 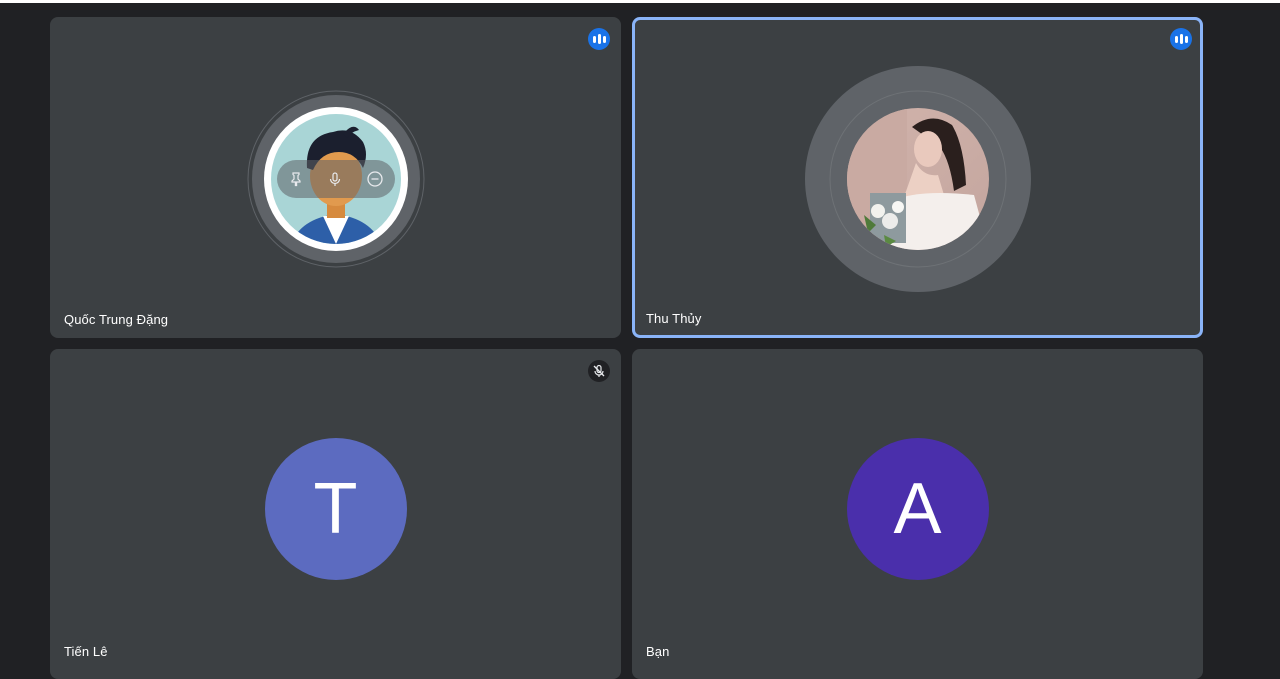 I want to click on participant-name: Tiến Lê, so click(x=86, y=651).